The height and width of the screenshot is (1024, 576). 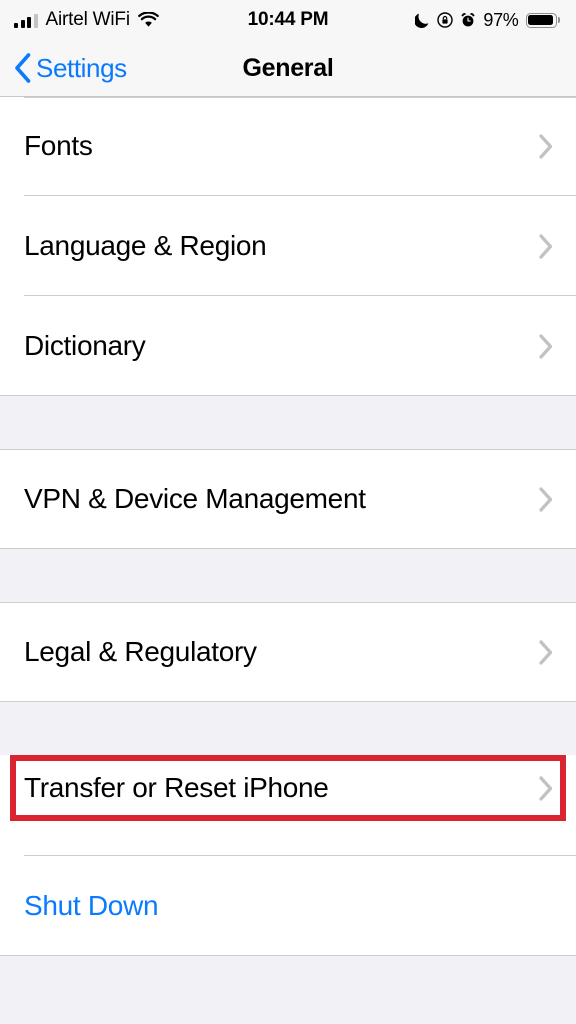 What do you see at coordinates (176, 787) in the screenshot?
I see `settings-row-label: Transfer or Reset iPhone` at bounding box center [176, 787].